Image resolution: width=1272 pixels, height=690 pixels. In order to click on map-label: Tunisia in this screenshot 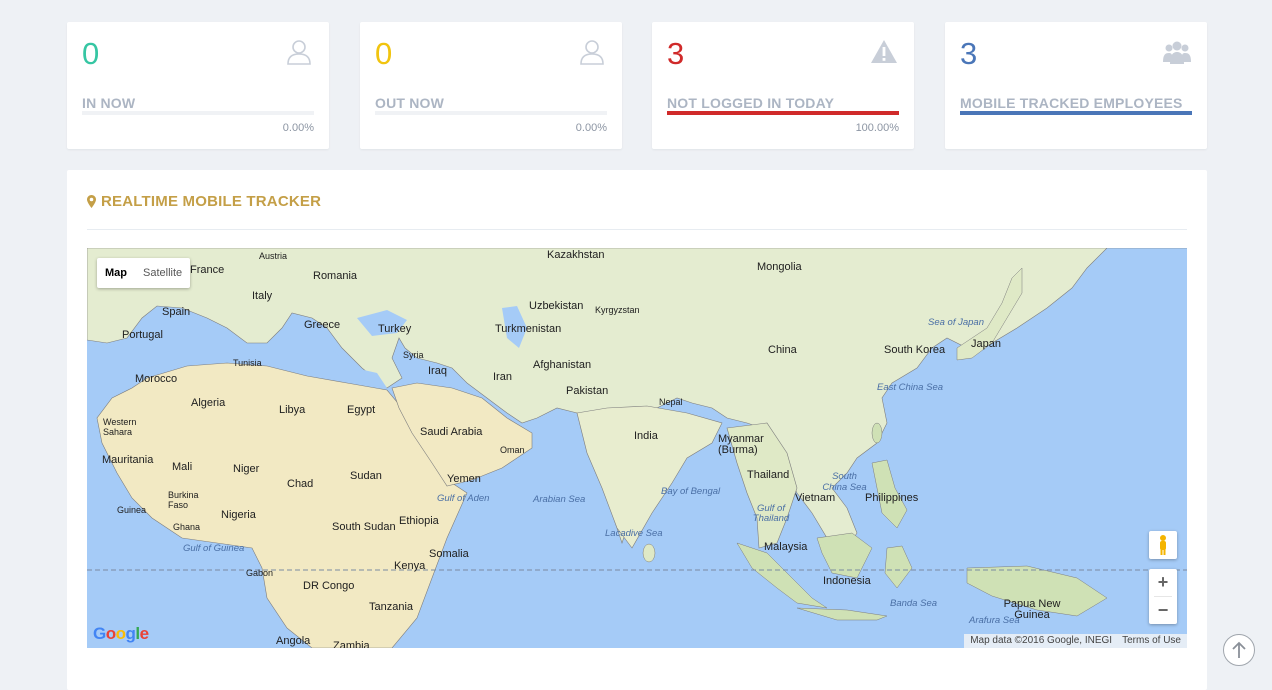, I will do `click(247, 363)`.